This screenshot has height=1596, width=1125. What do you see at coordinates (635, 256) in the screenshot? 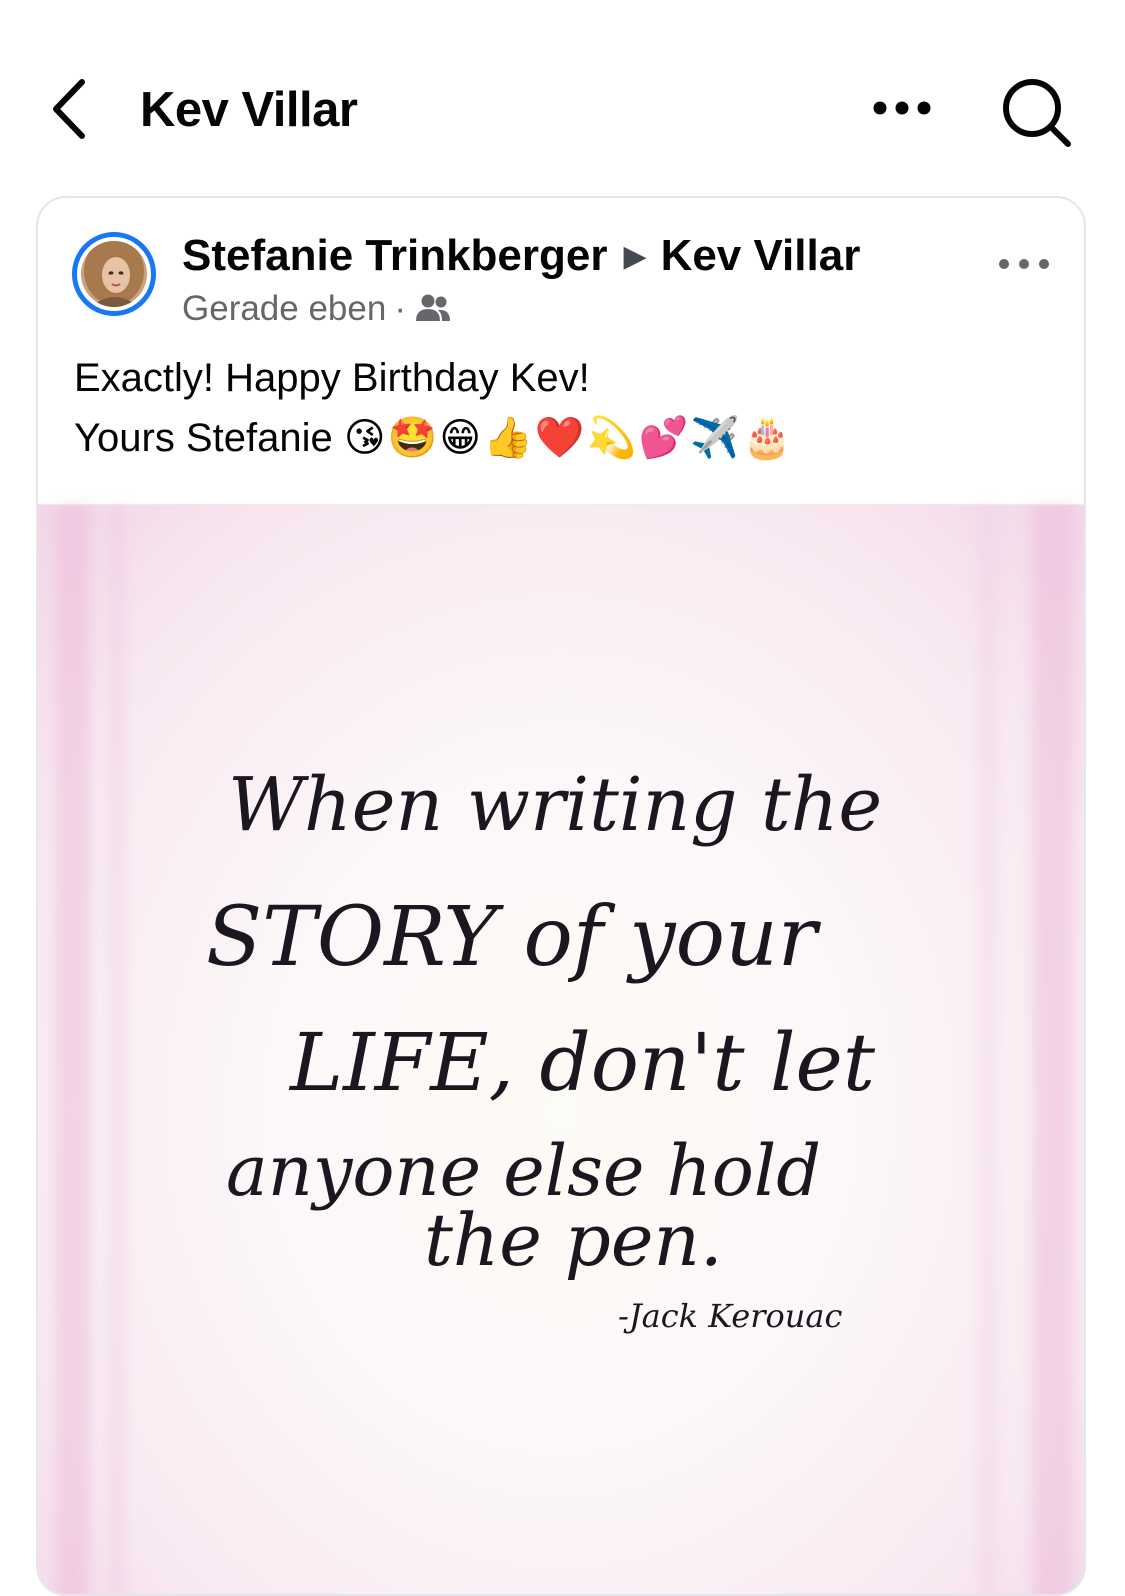
I see `arrow-right-icon: ▶` at bounding box center [635, 256].